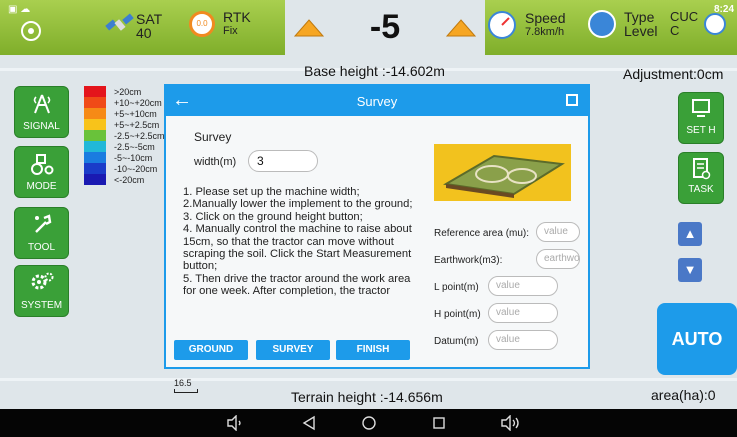 The height and width of the screenshot is (437, 737). Describe the element at coordinates (41, 247) in the screenshot. I see `tool-label: TOOL` at that location.